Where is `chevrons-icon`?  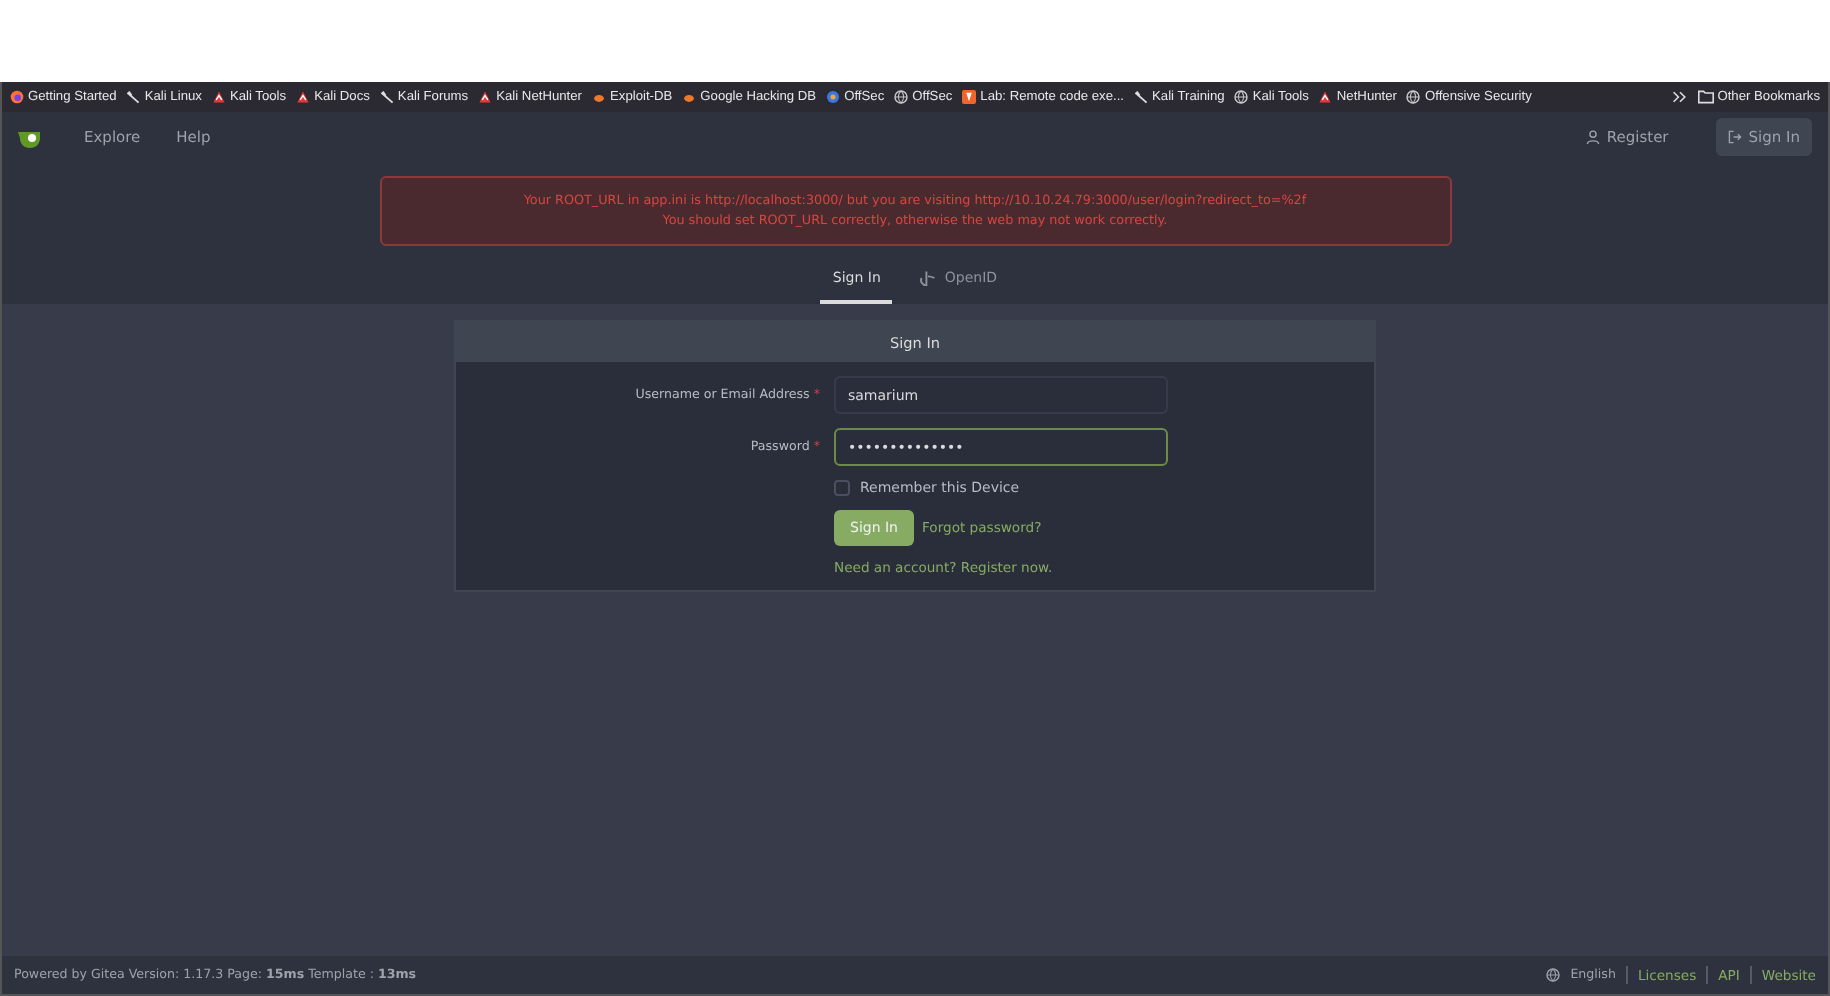
chevrons-icon is located at coordinates (1679, 97).